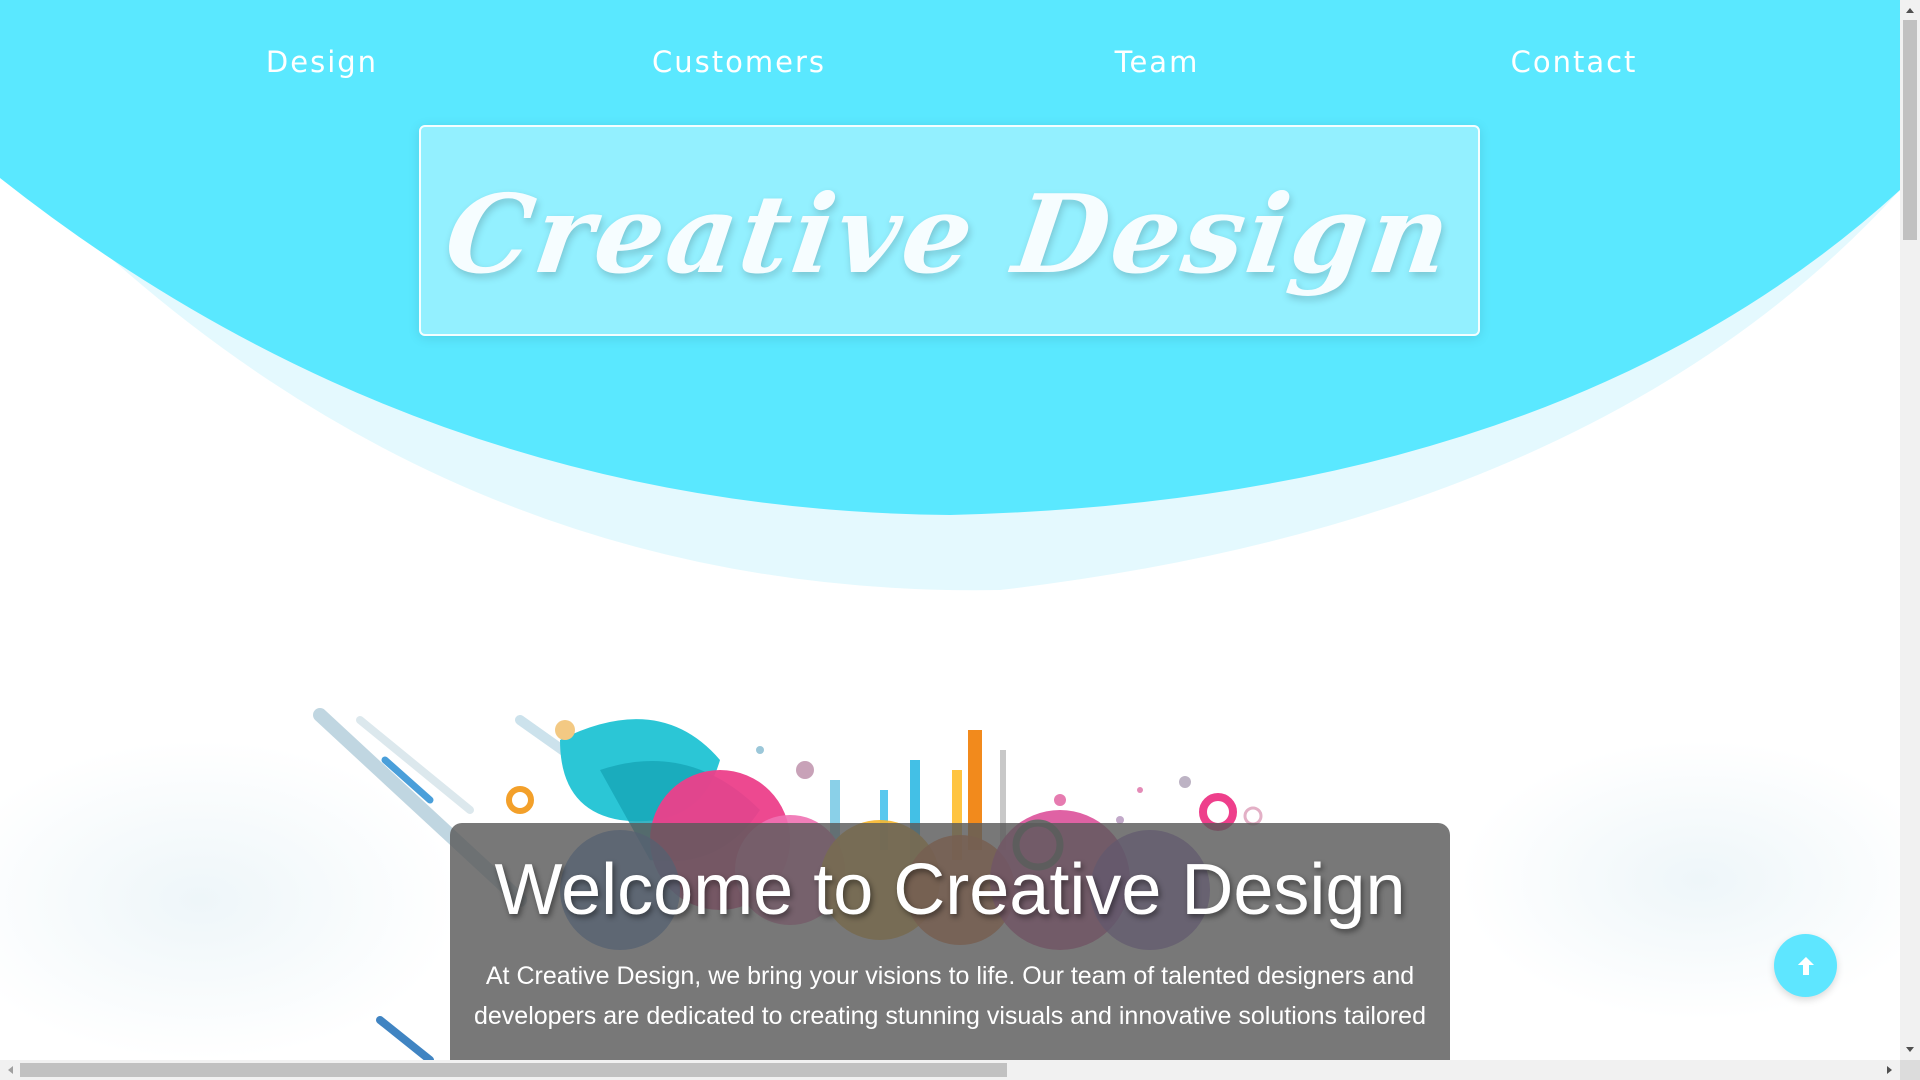 The height and width of the screenshot is (1080, 1920). What do you see at coordinates (950, 890) in the screenshot?
I see `welcome-title: Welcome to Creative Design` at bounding box center [950, 890].